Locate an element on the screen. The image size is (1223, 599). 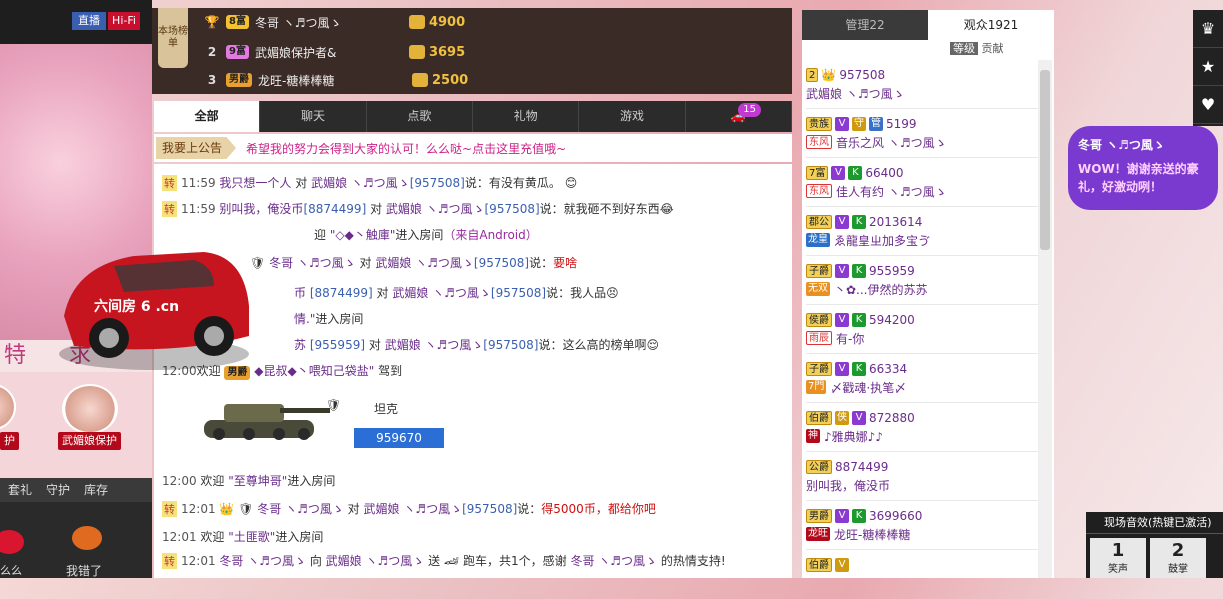
chat-message: 12:01 欢迎 "土匪歌"进入房间 is located at coordinates (243, 537).